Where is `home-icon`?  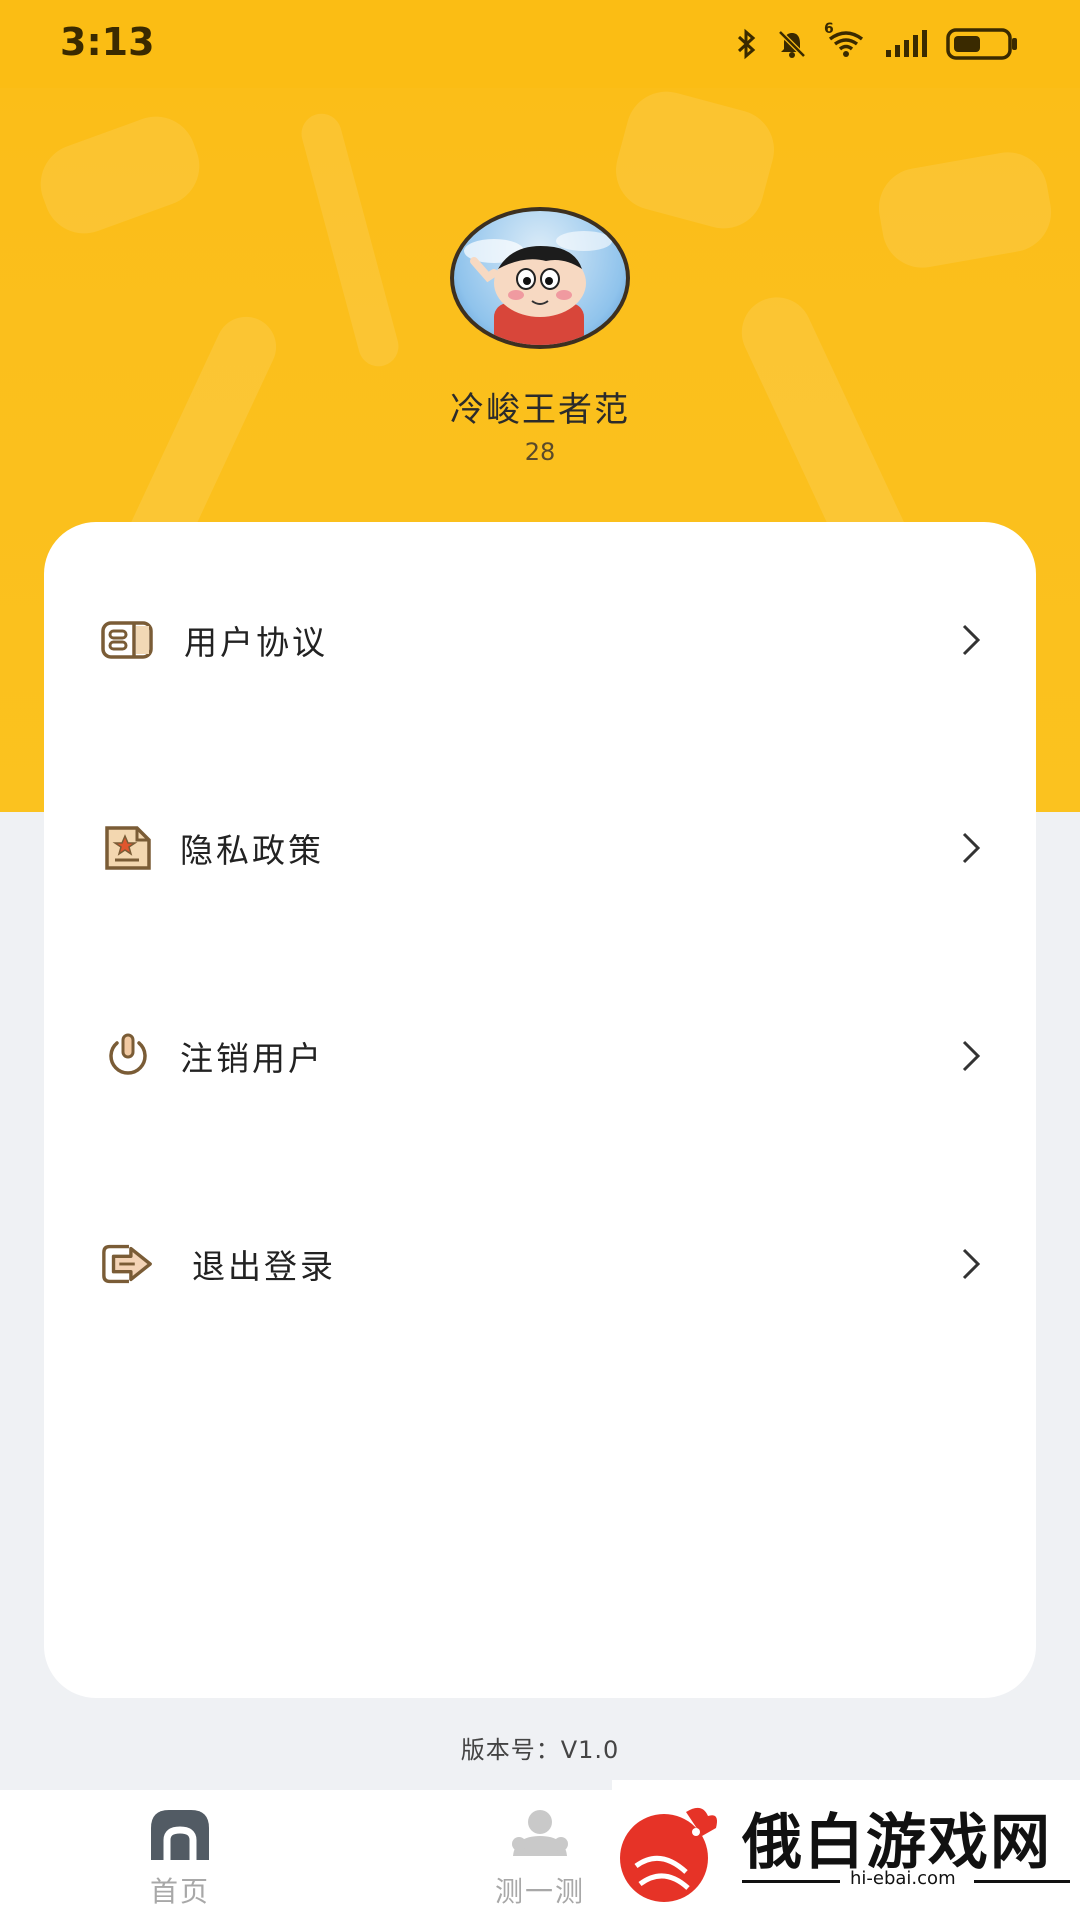 home-icon is located at coordinates (180, 1835).